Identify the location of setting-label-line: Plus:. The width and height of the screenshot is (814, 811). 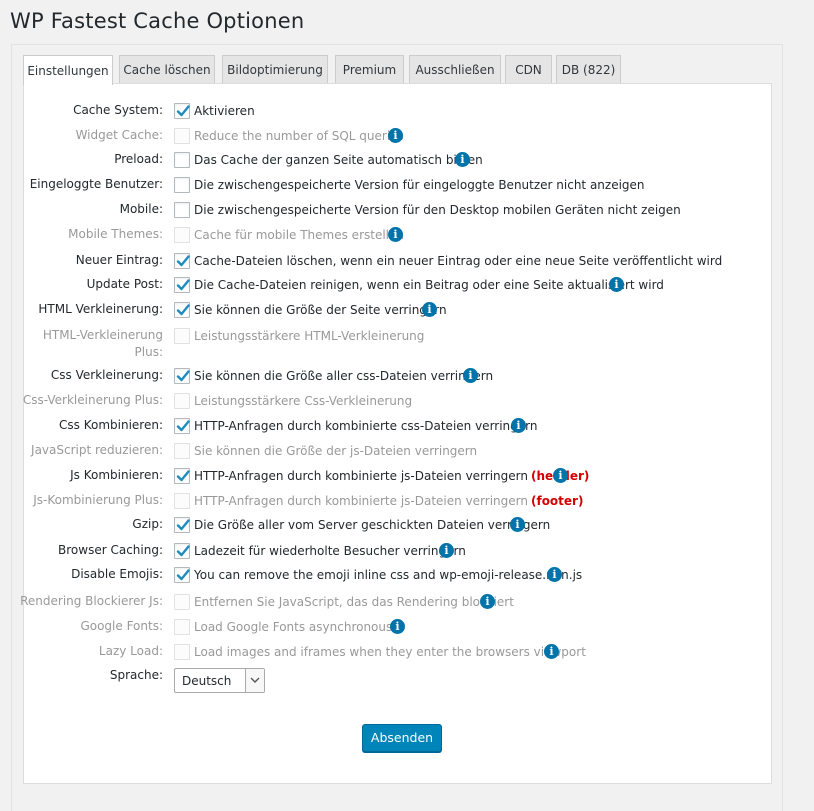
(148, 352).